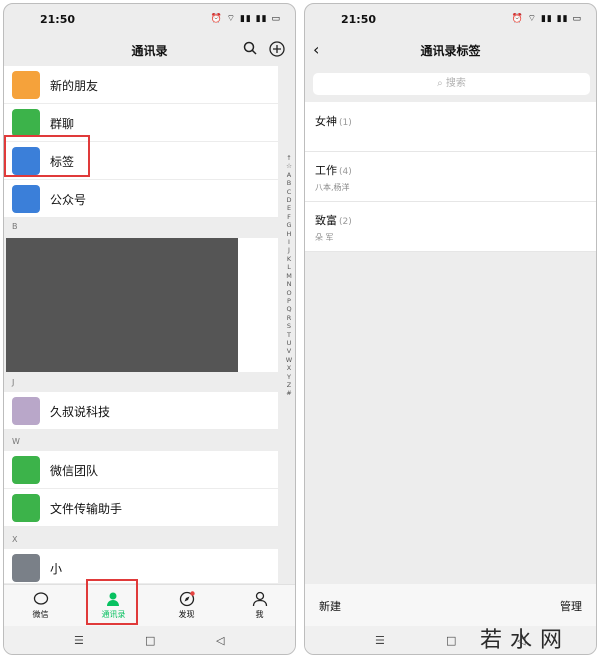  I want to click on tab-bar: 微信 通讯录 发现 我, so click(149, 605).